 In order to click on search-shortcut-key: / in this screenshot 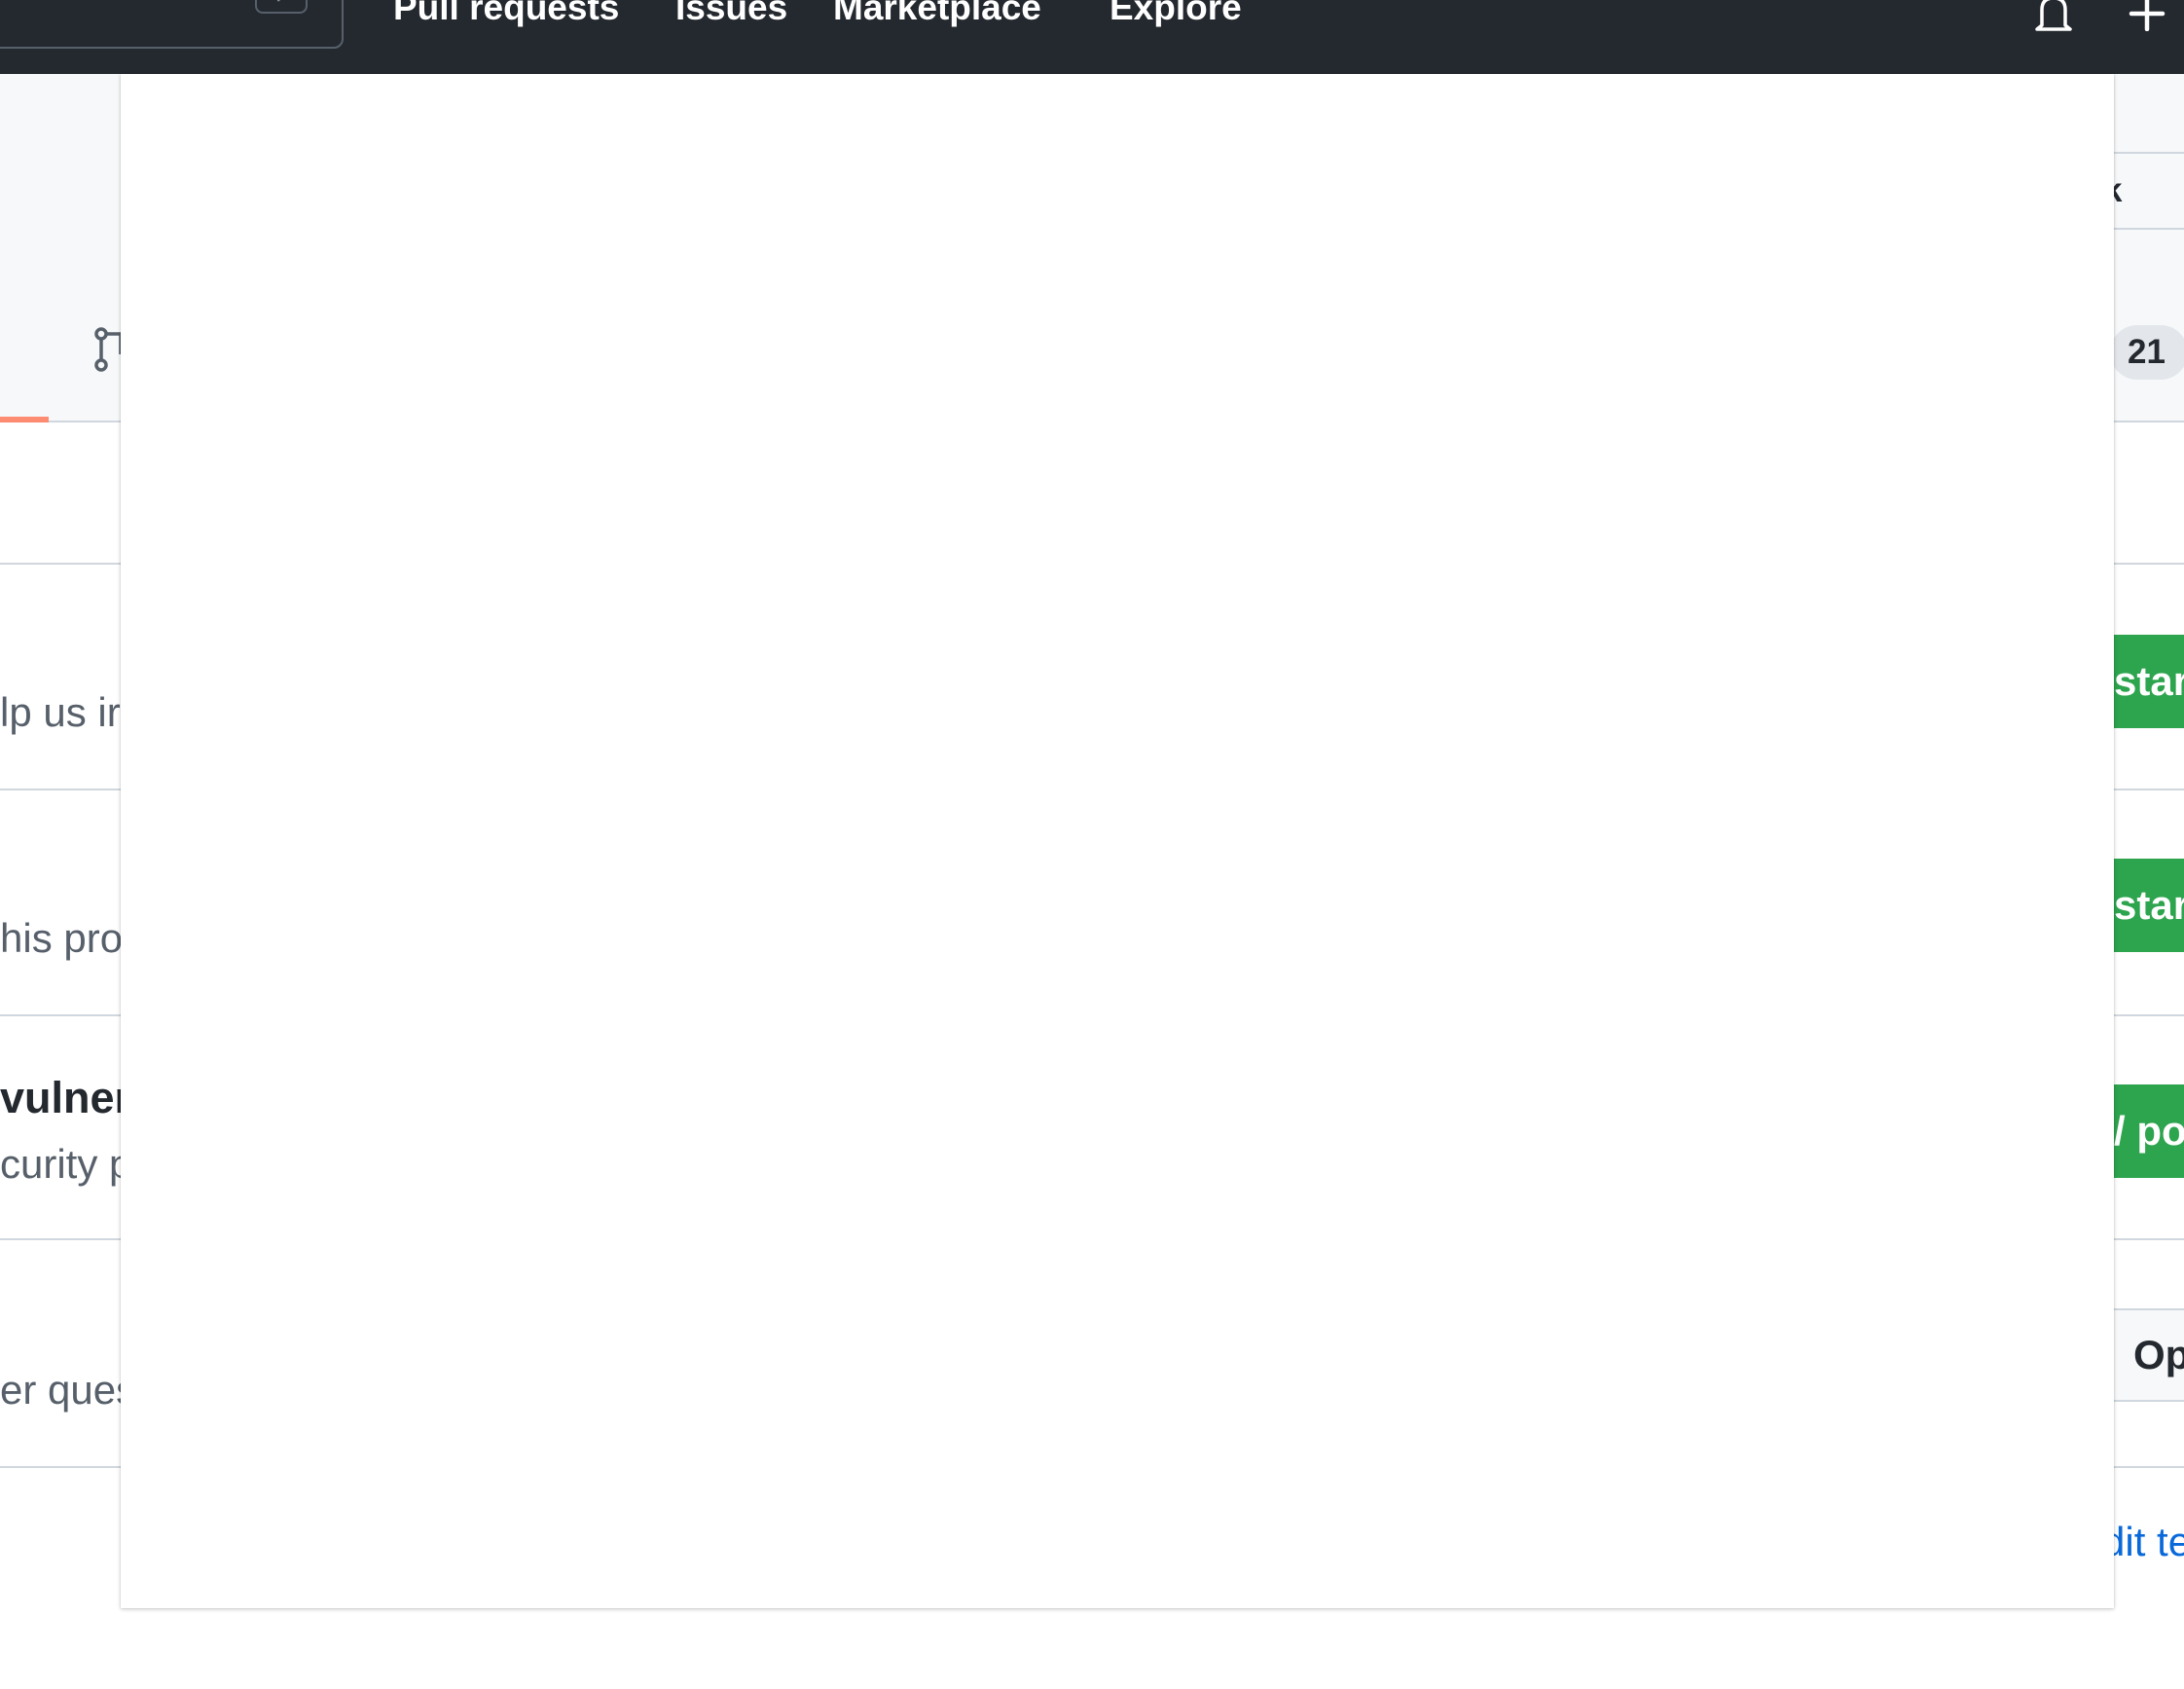, I will do `click(281, 7)`.